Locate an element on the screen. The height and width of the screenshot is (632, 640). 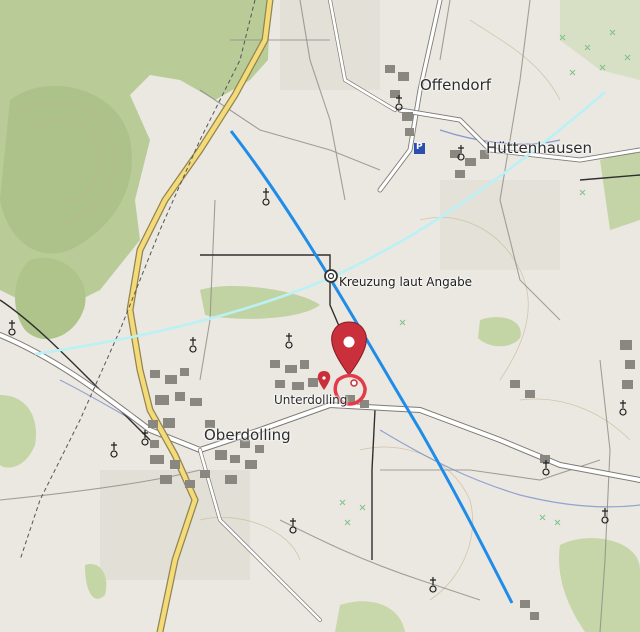
place-label-oberdolling: Oberdolling is located at coordinates (247, 435).